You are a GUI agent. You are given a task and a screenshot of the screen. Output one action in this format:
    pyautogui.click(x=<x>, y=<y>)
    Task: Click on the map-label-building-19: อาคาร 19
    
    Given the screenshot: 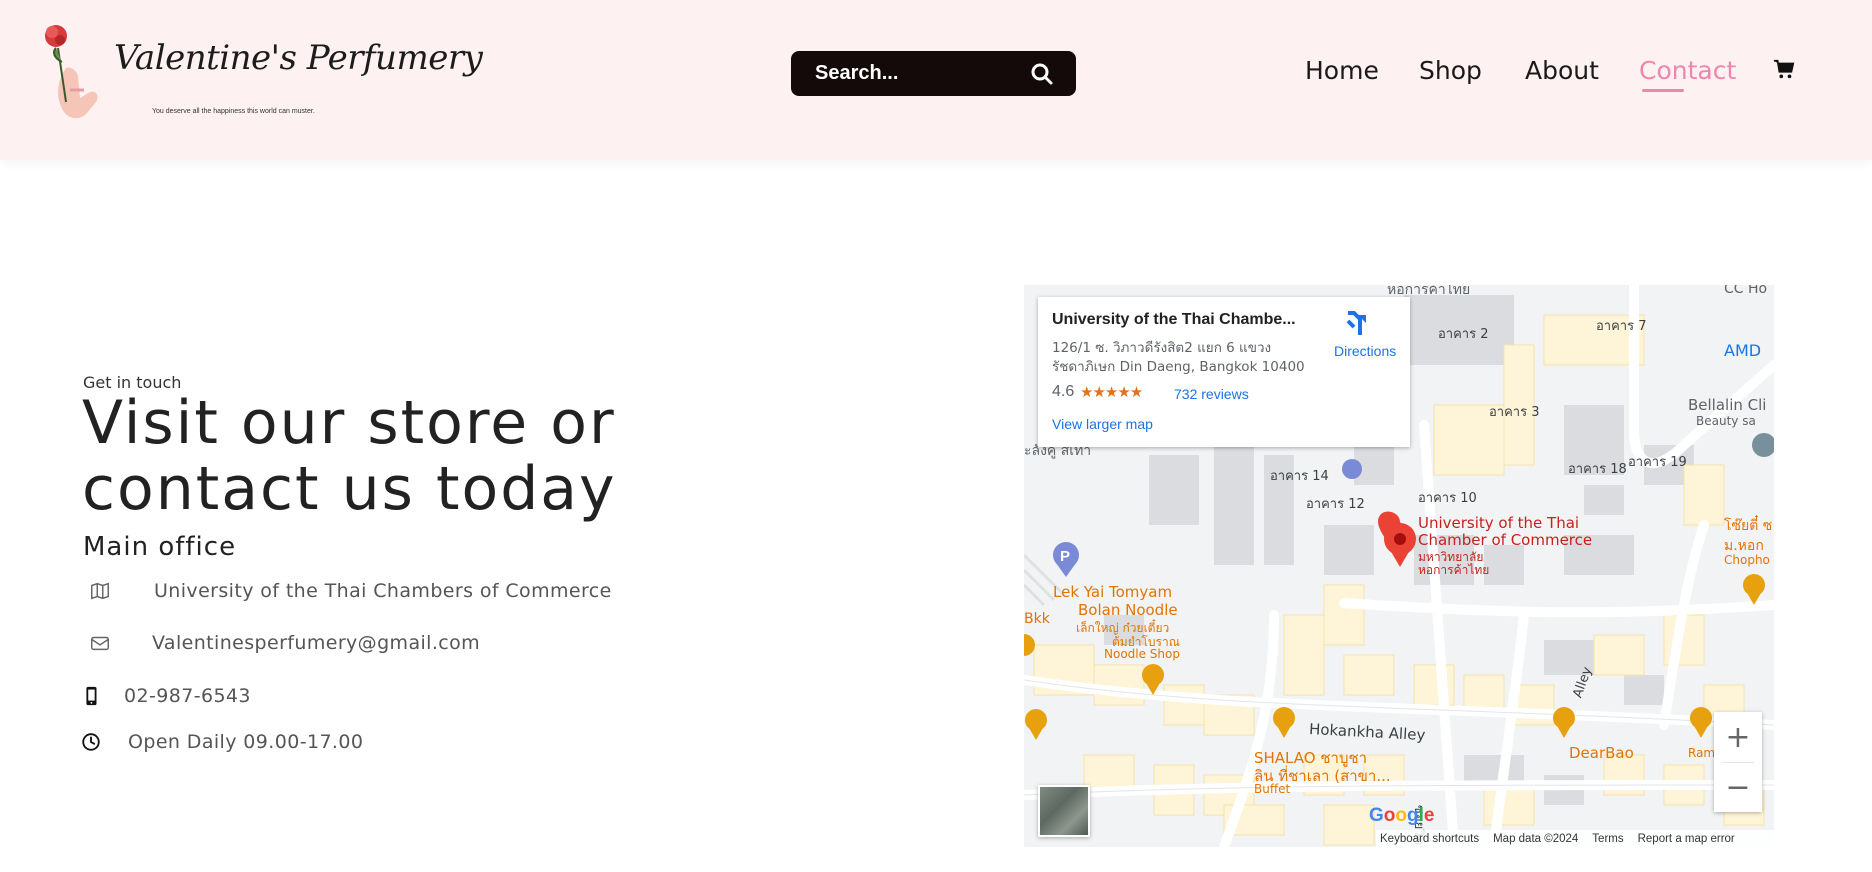 What is the action you would take?
    pyautogui.click(x=1657, y=462)
    